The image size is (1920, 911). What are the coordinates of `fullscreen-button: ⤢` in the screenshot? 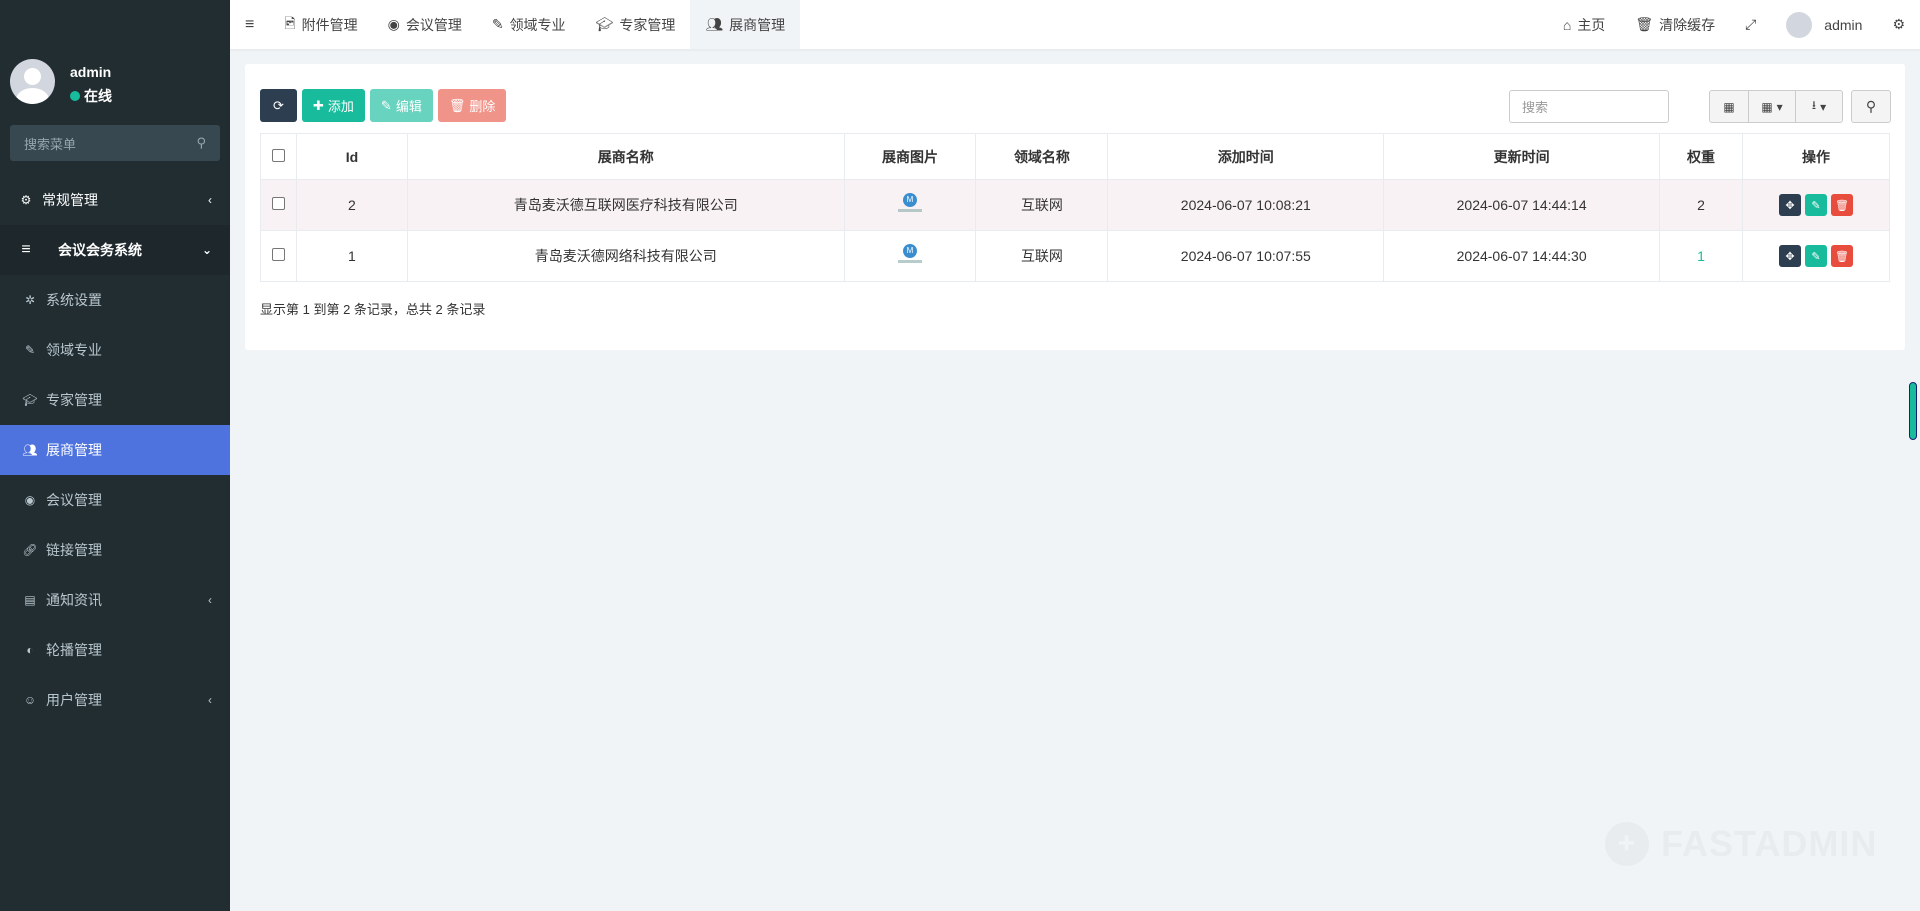 It's located at (1750, 24).